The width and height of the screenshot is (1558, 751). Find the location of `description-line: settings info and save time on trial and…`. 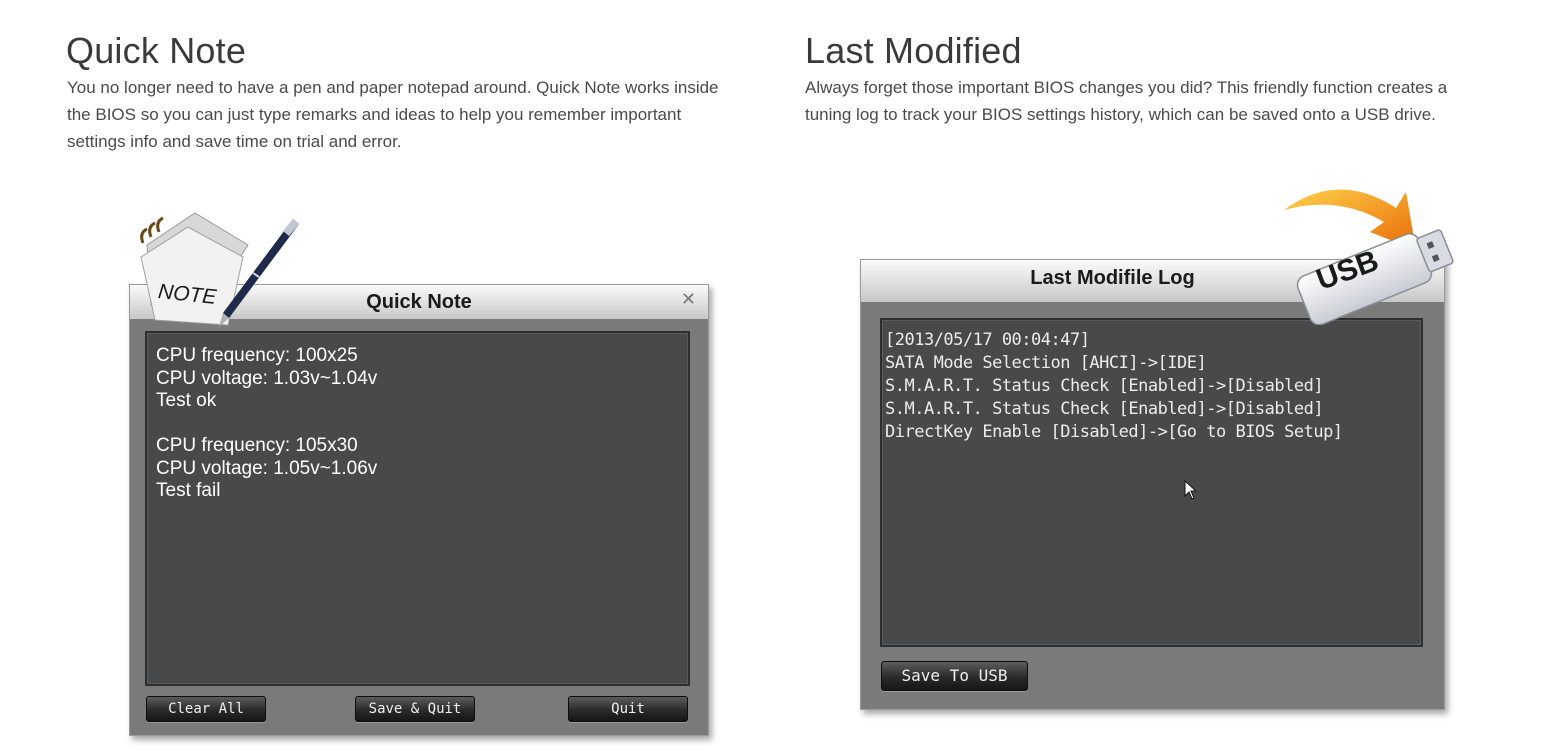

description-line: settings info and save time on trial and… is located at coordinates (234, 141).